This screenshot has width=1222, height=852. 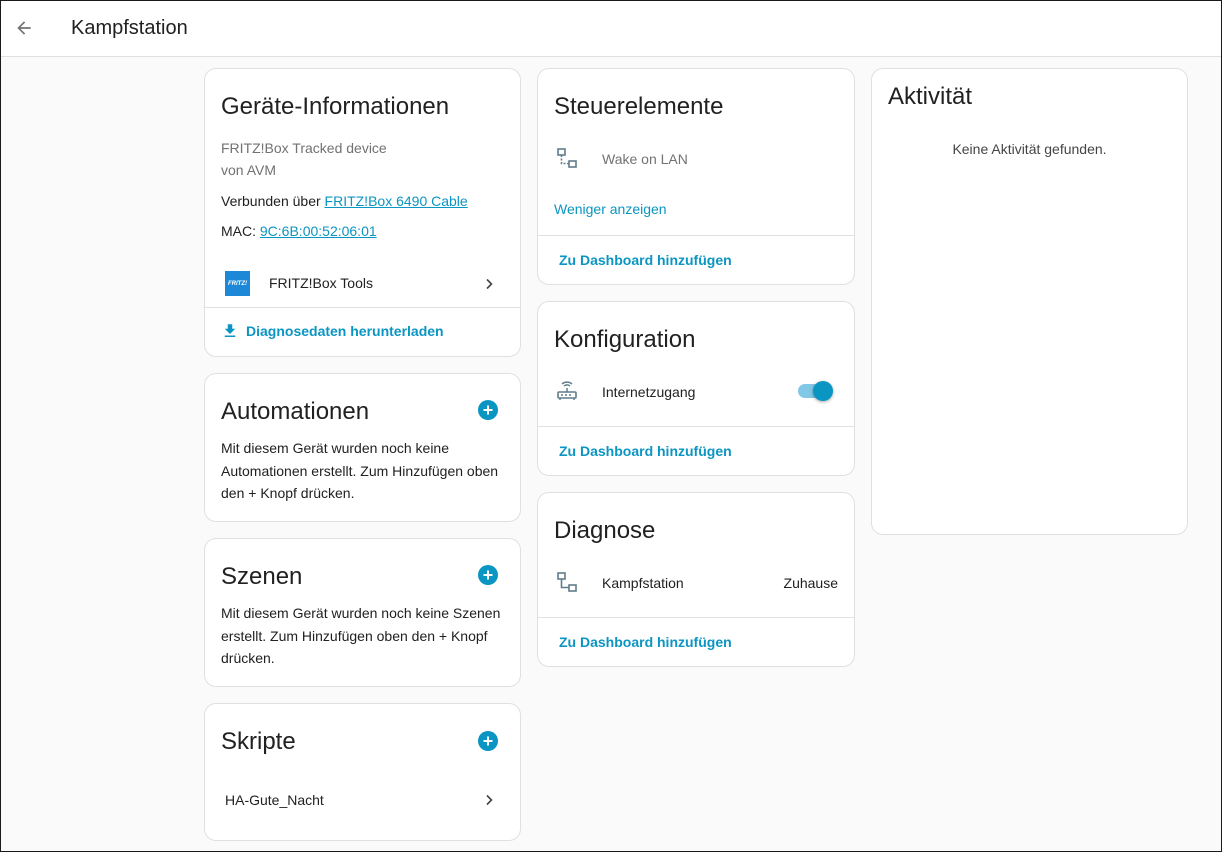 What do you see at coordinates (823, 391) in the screenshot?
I see `toggle-knob` at bounding box center [823, 391].